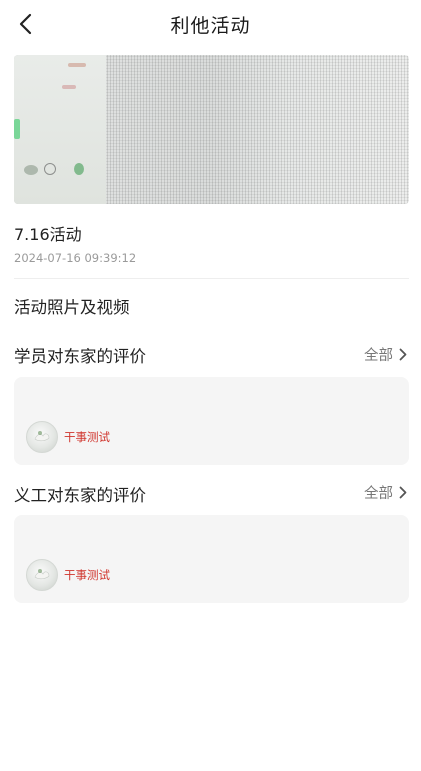 The width and height of the screenshot is (421, 771). Describe the element at coordinates (48, 234) in the screenshot. I see `event-name: 7.16活动` at that location.